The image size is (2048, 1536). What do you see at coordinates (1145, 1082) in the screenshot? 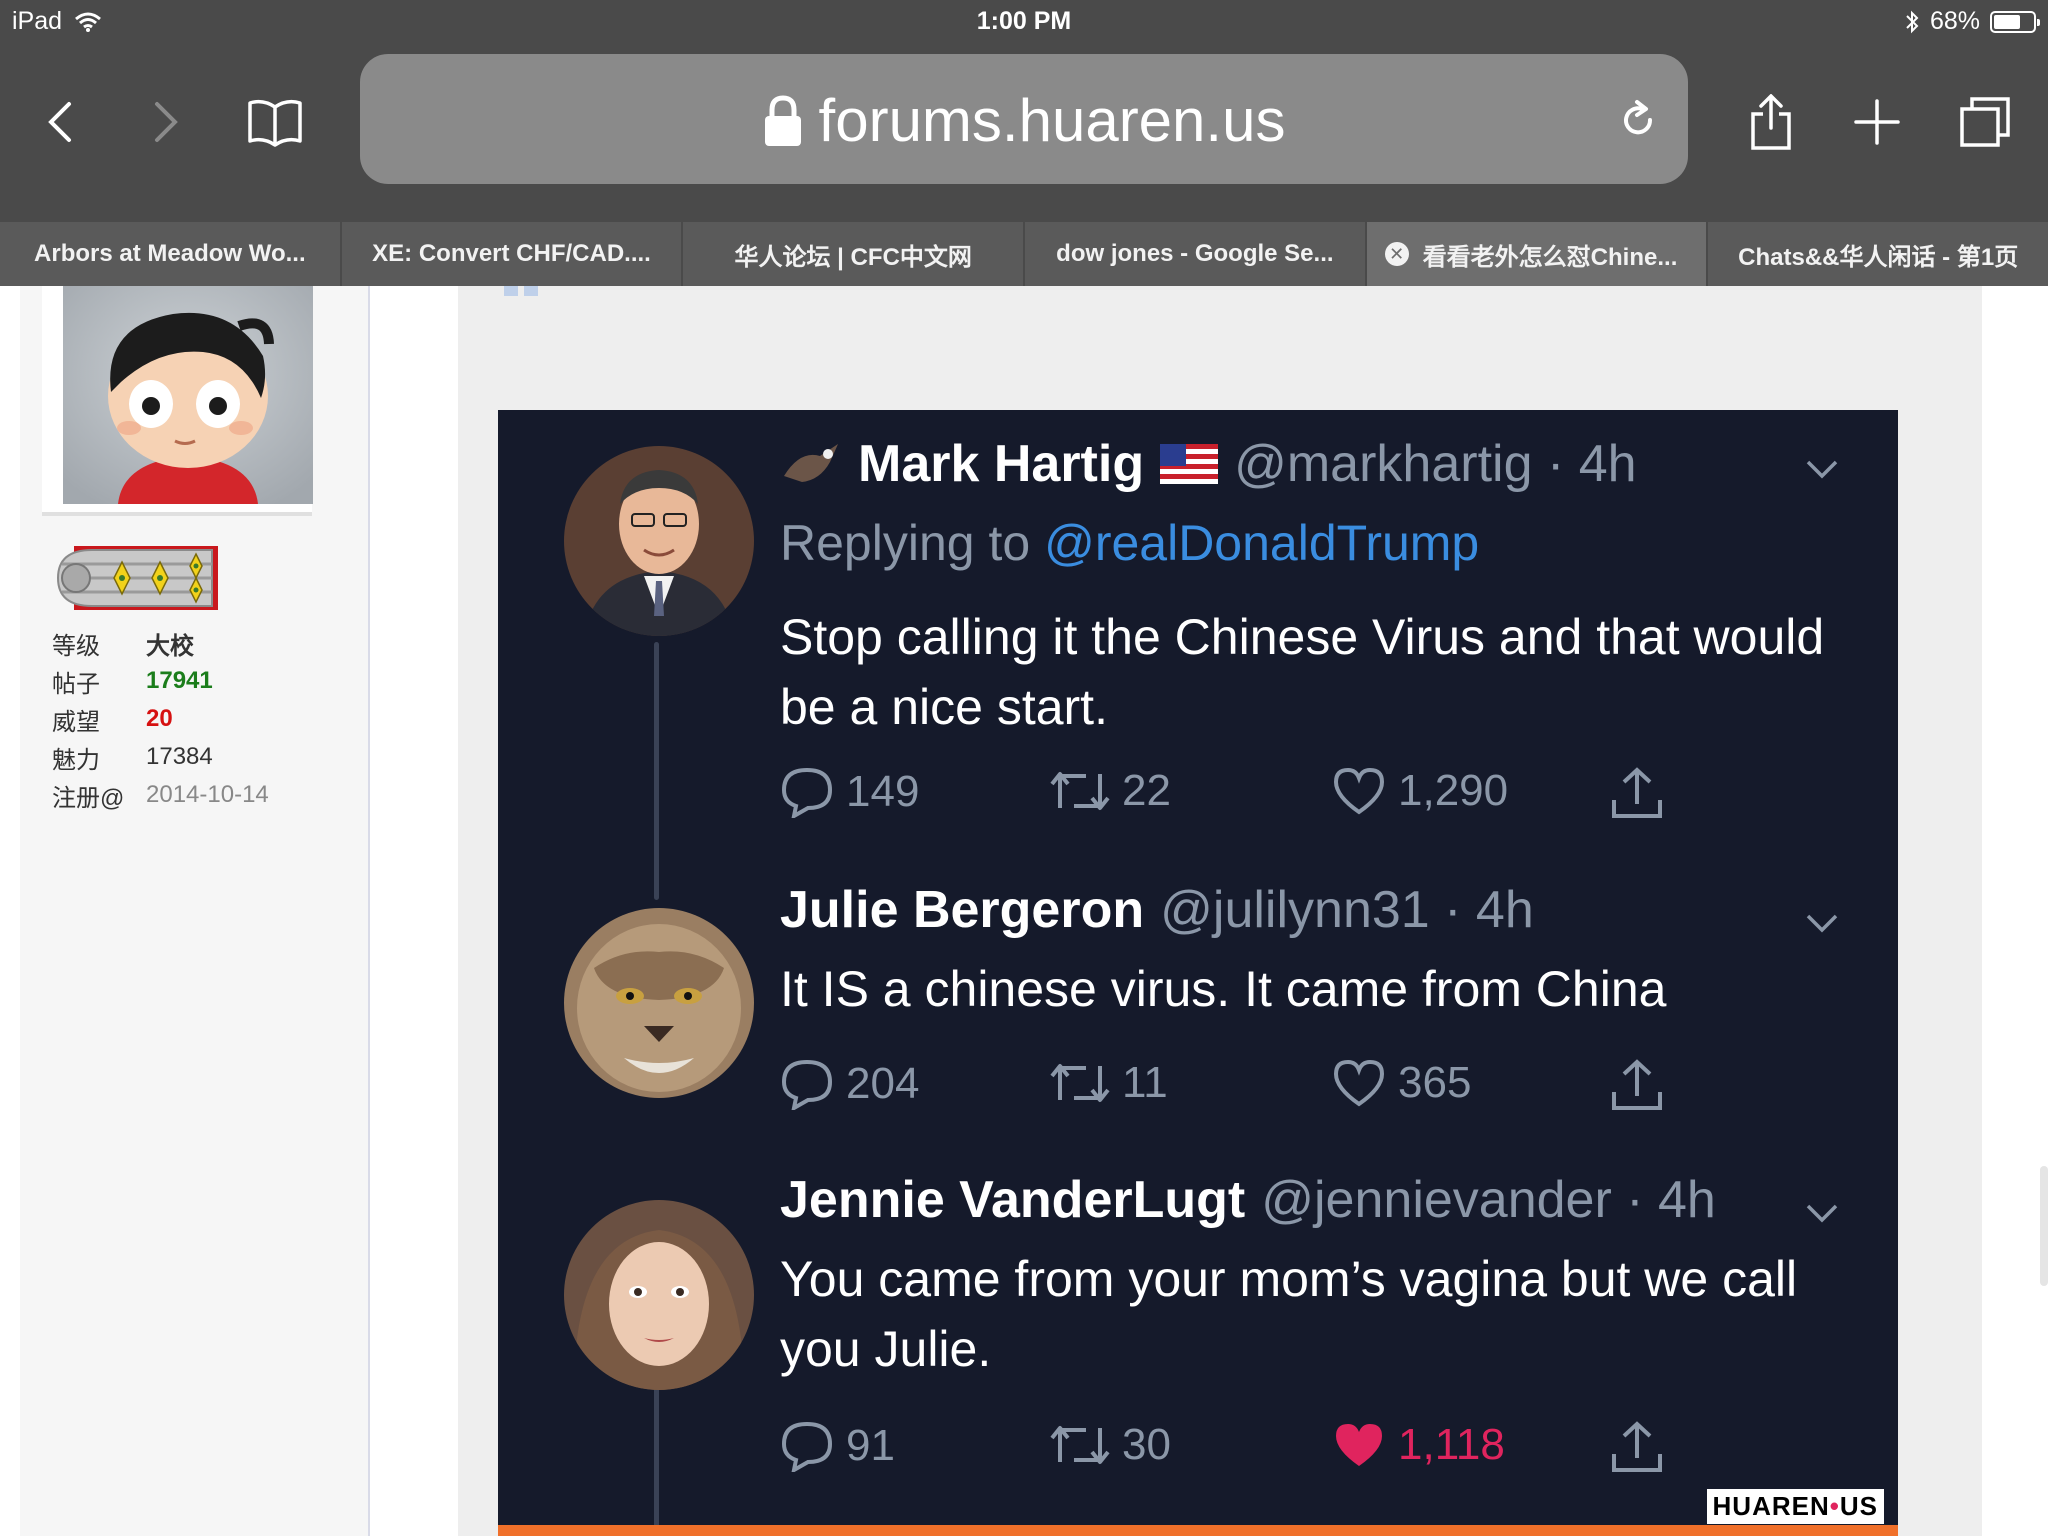
I see `retweet-count: 11` at bounding box center [1145, 1082].